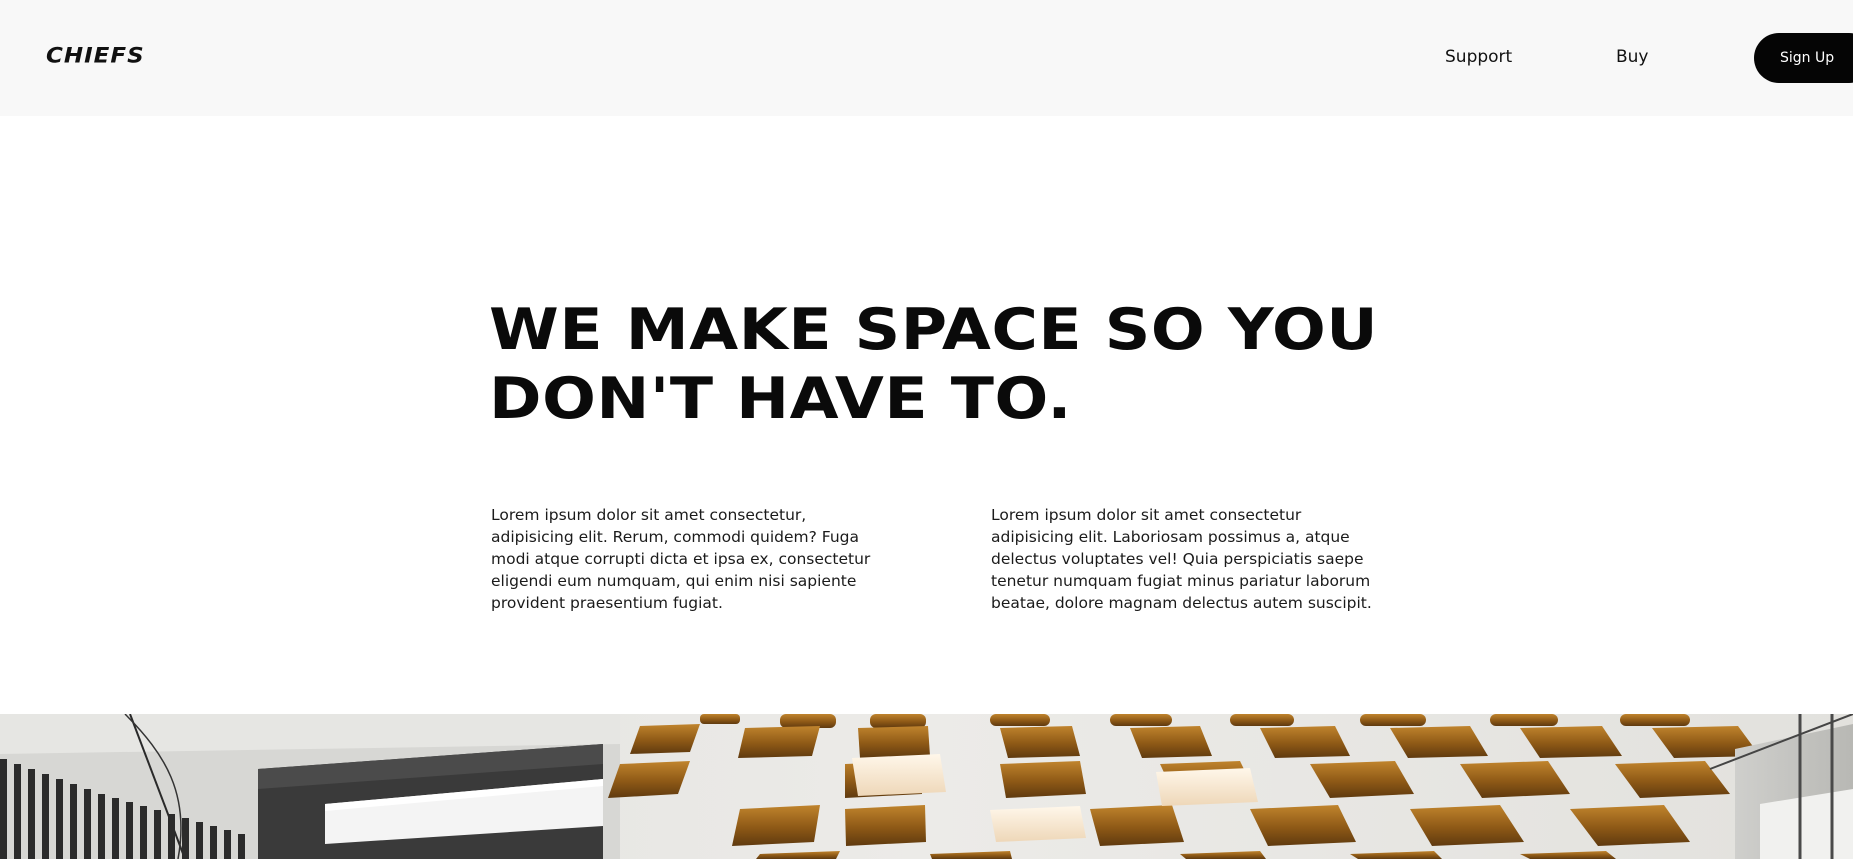 This screenshot has height=859, width=1853. I want to click on hero-title-line-2: DON'T HAVE TO., so click(781, 399).